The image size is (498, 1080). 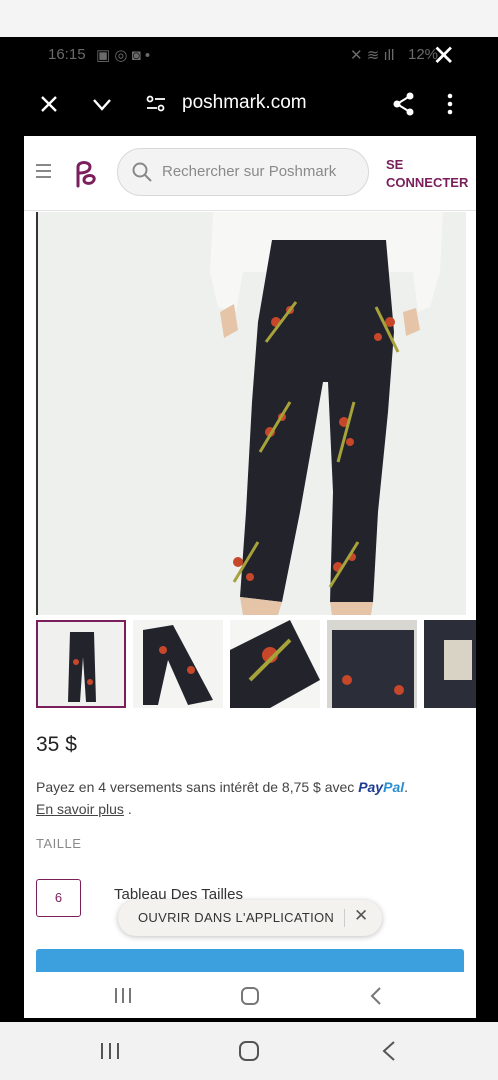 What do you see at coordinates (404, 104) in the screenshot?
I see `share-icon` at bounding box center [404, 104].